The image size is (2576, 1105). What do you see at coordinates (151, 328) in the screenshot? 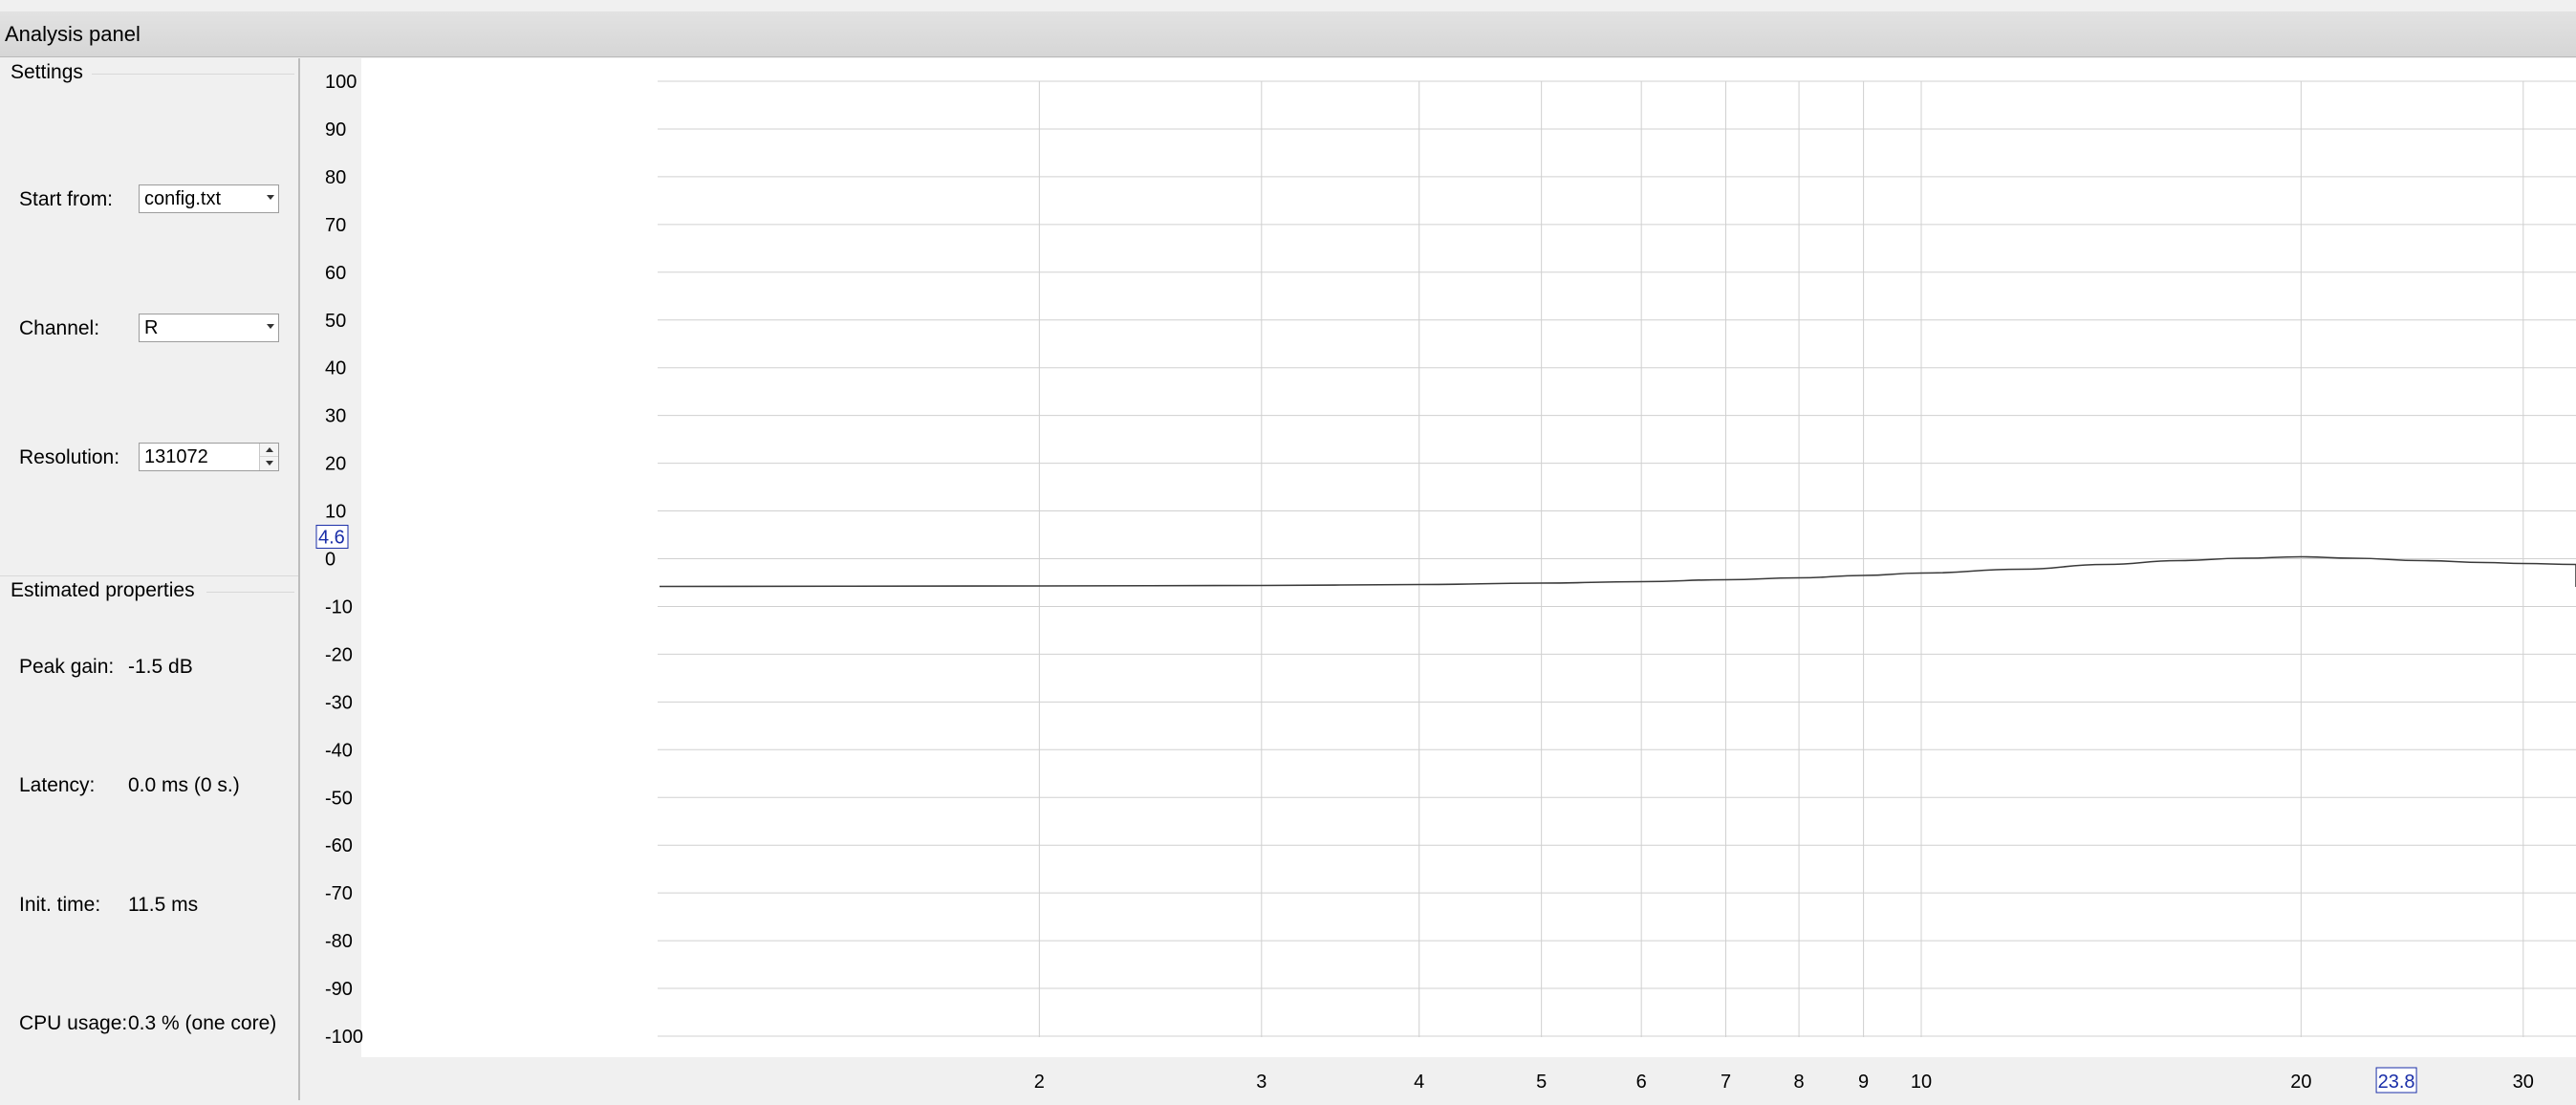
I see `channel-value: R` at bounding box center [151, 328].